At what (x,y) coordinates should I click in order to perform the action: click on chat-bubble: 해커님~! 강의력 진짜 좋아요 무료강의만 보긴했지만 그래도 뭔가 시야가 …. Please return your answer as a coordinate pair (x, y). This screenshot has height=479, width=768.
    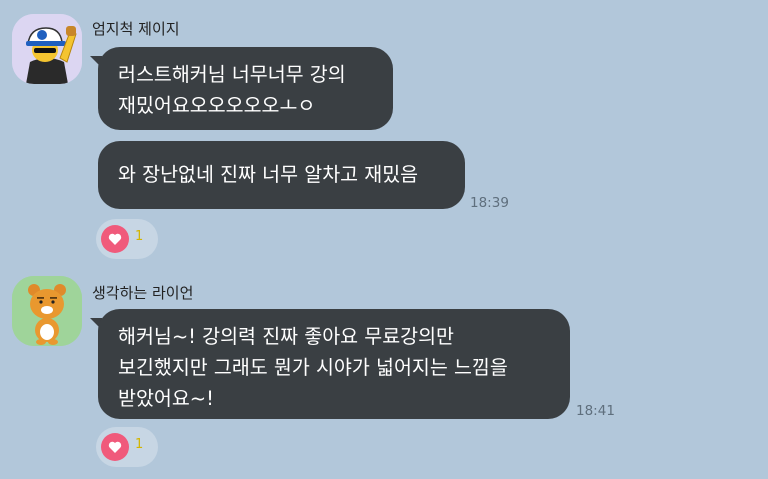
    Looking at the image, I should click on (334, 364).